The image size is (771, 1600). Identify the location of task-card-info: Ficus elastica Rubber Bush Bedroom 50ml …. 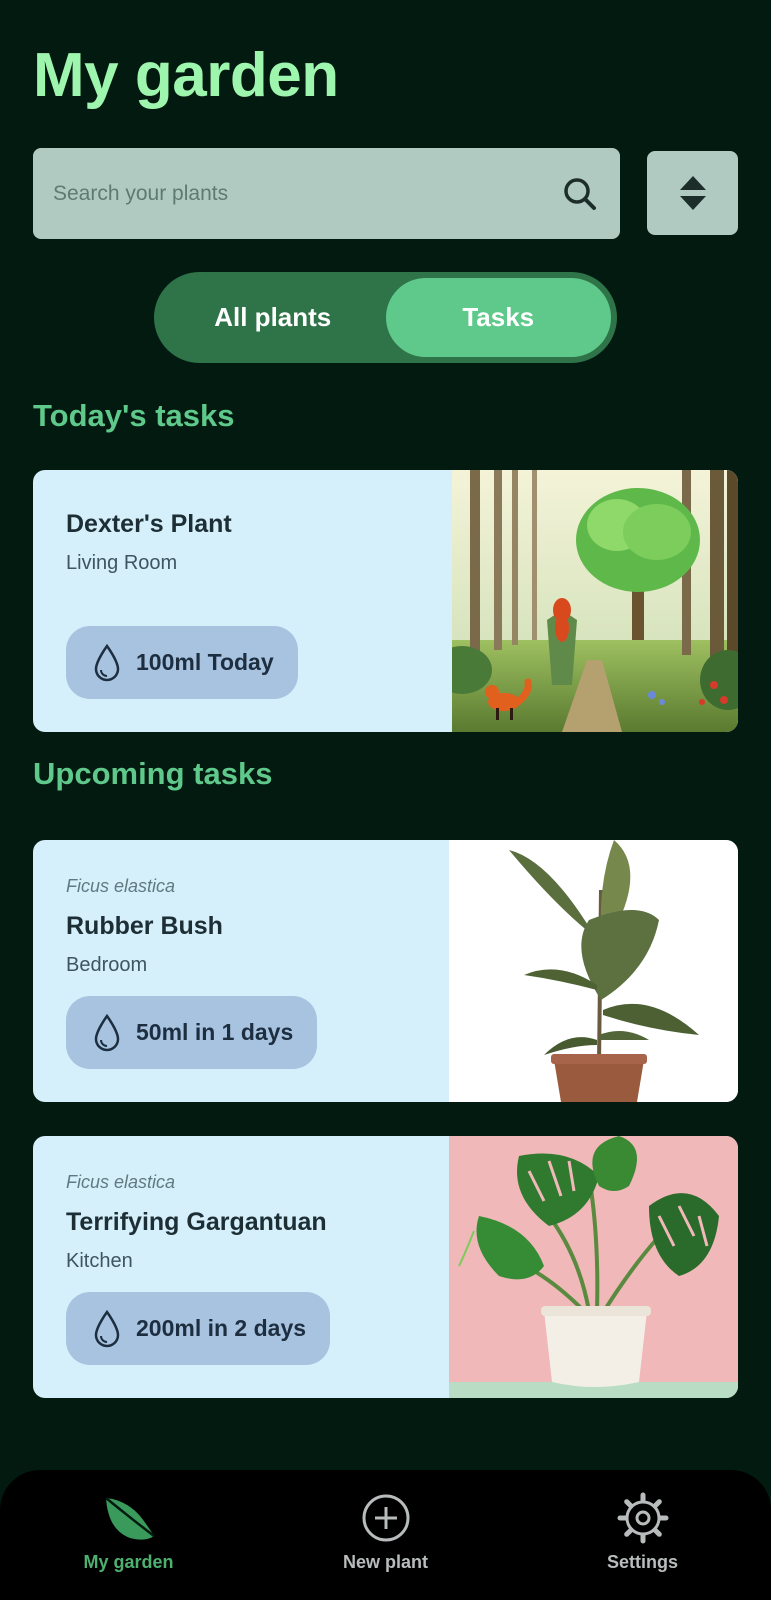
(252, 971).